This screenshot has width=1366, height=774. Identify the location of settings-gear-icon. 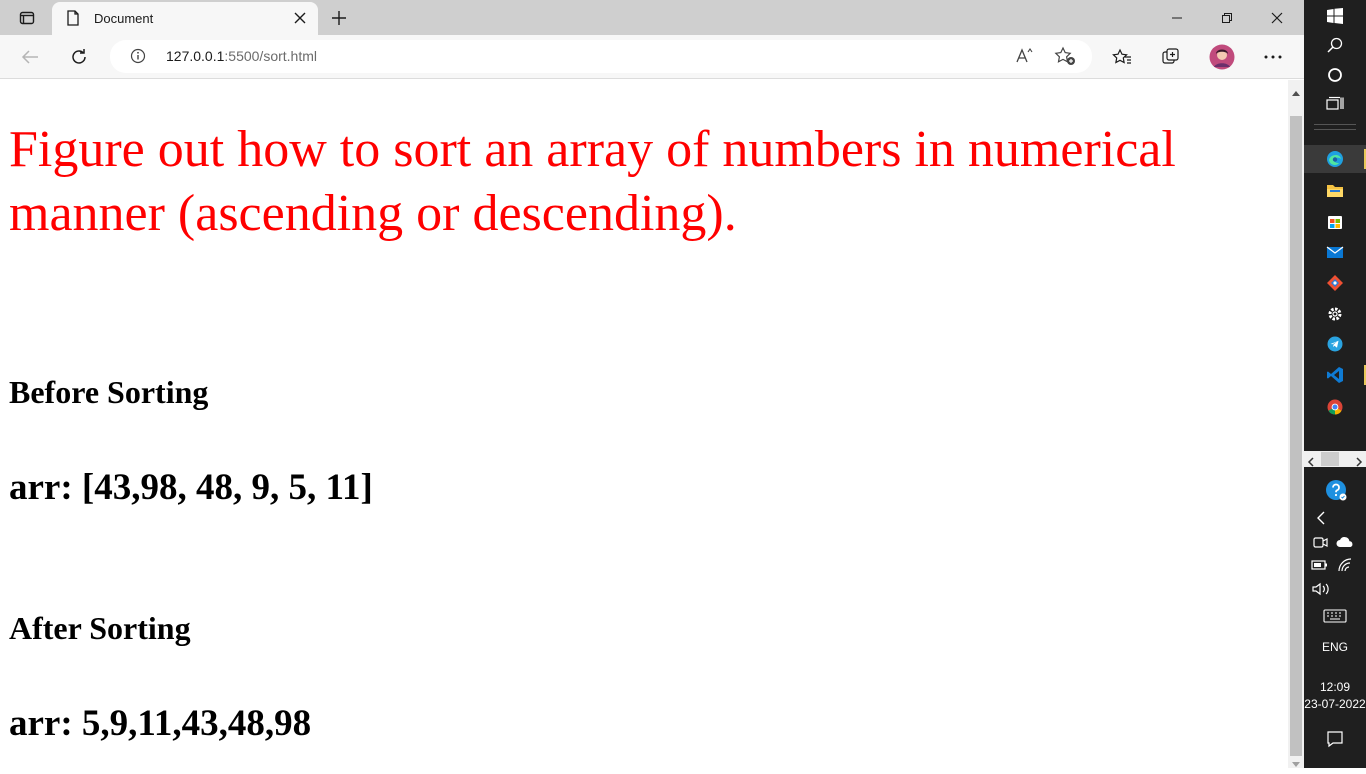
(1335, 314).